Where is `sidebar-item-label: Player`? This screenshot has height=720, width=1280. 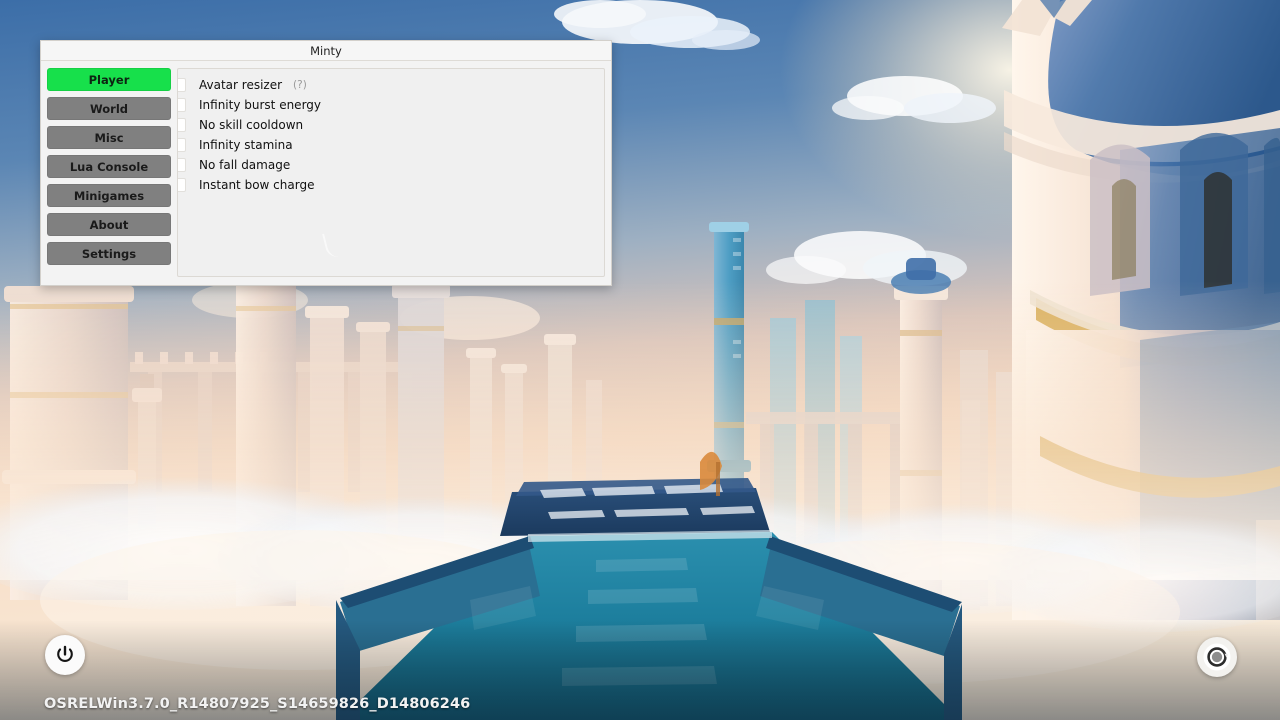 sidebar-item-label: Player is located at coordinates (109, 79).